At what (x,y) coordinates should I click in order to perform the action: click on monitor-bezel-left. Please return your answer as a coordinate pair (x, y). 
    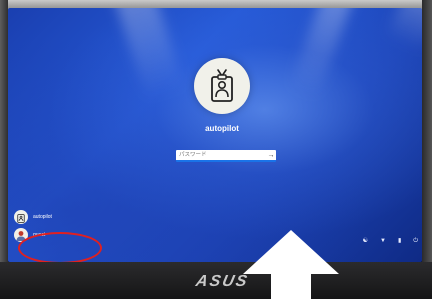
    Looking at the image, I should click on (4, 149).